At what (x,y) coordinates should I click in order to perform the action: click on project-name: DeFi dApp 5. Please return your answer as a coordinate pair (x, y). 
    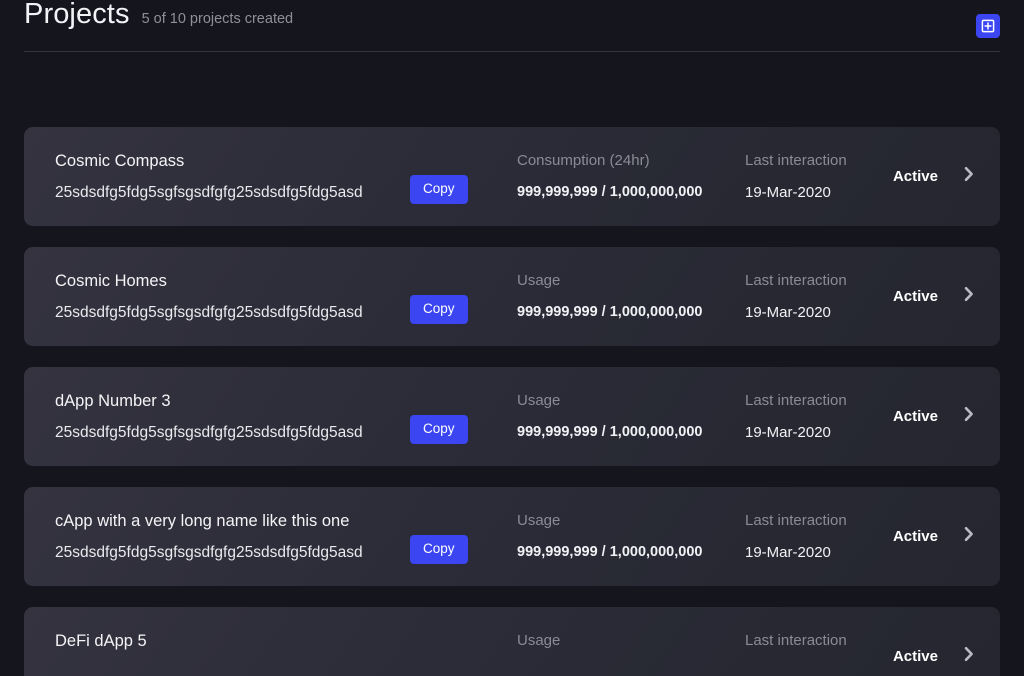
    Looking at the image, I should click on (101, 640).